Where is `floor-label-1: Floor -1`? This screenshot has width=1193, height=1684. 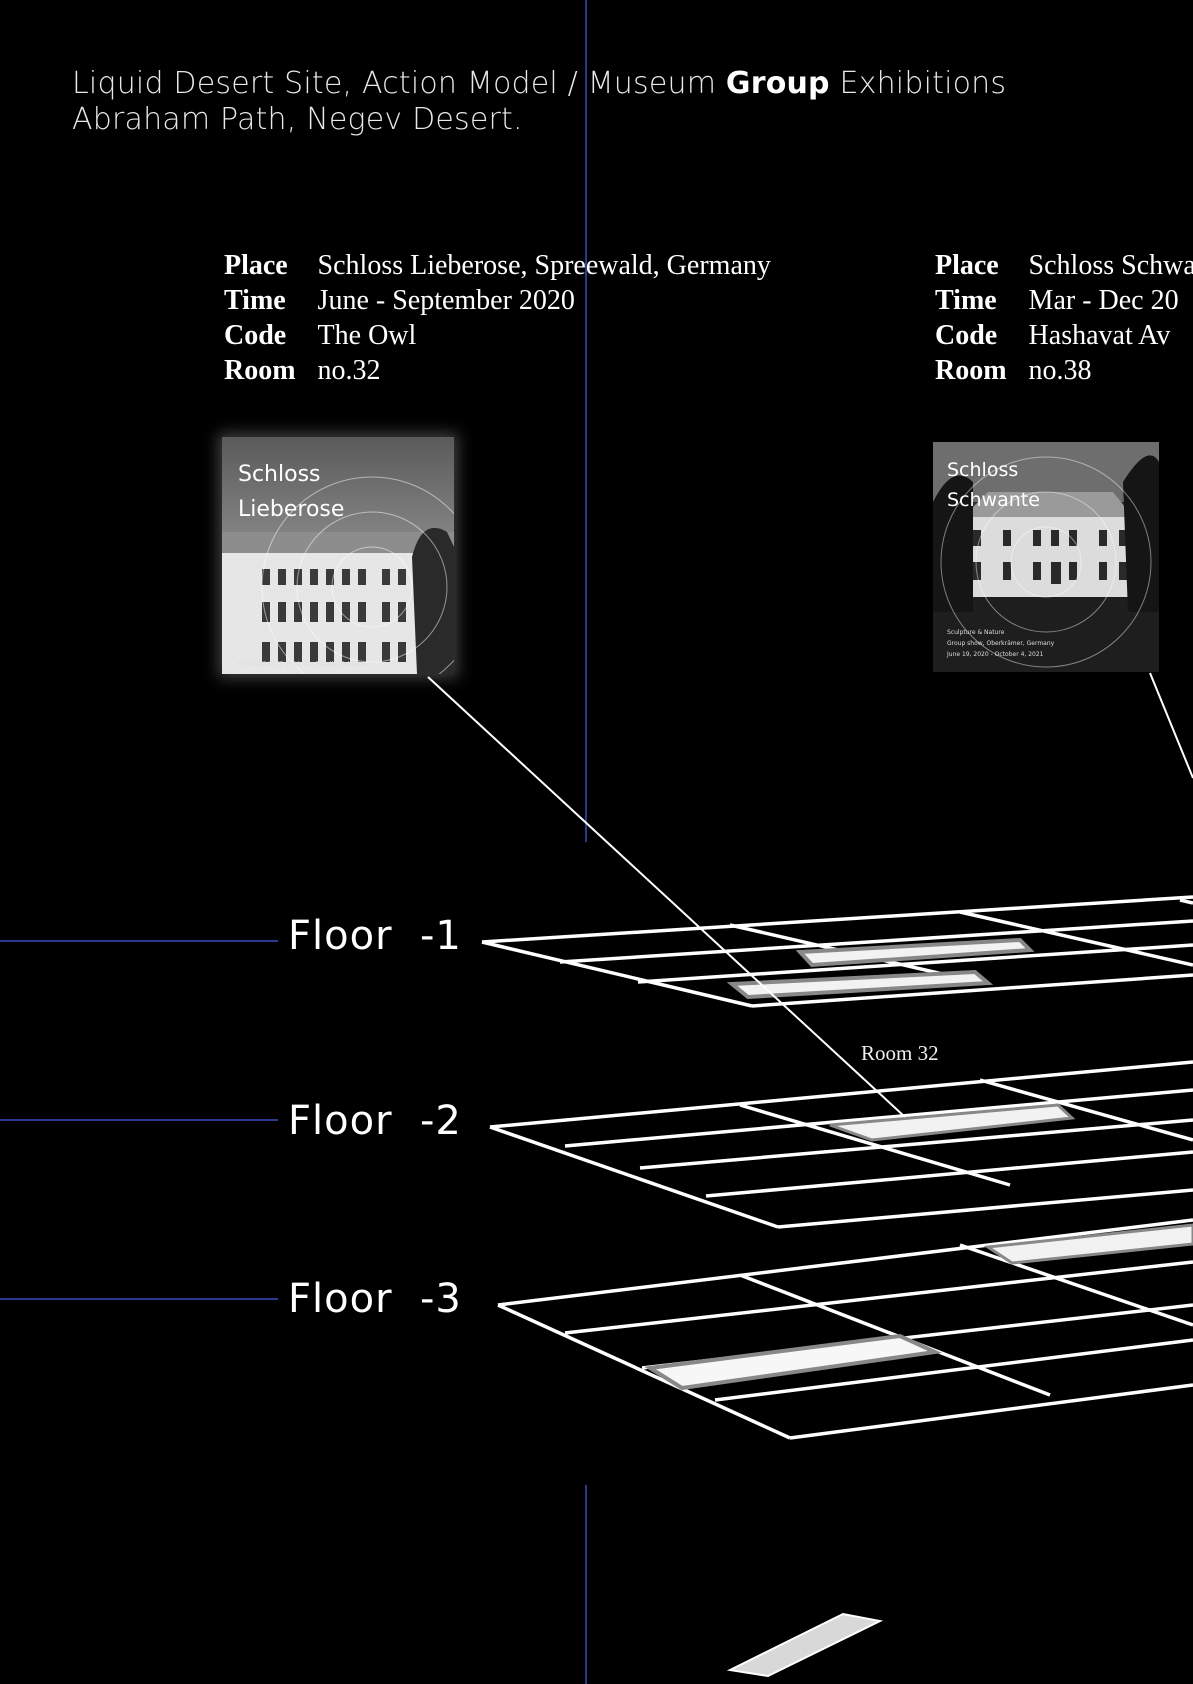
floor-label-1: Floor -1 is located at coordinates (375, 936).